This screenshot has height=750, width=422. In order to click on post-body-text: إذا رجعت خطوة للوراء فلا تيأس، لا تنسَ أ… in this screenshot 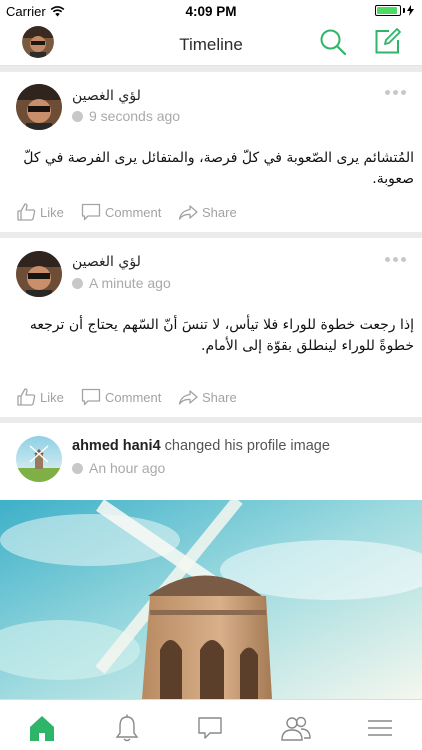, I will do `click(221, 335)`.